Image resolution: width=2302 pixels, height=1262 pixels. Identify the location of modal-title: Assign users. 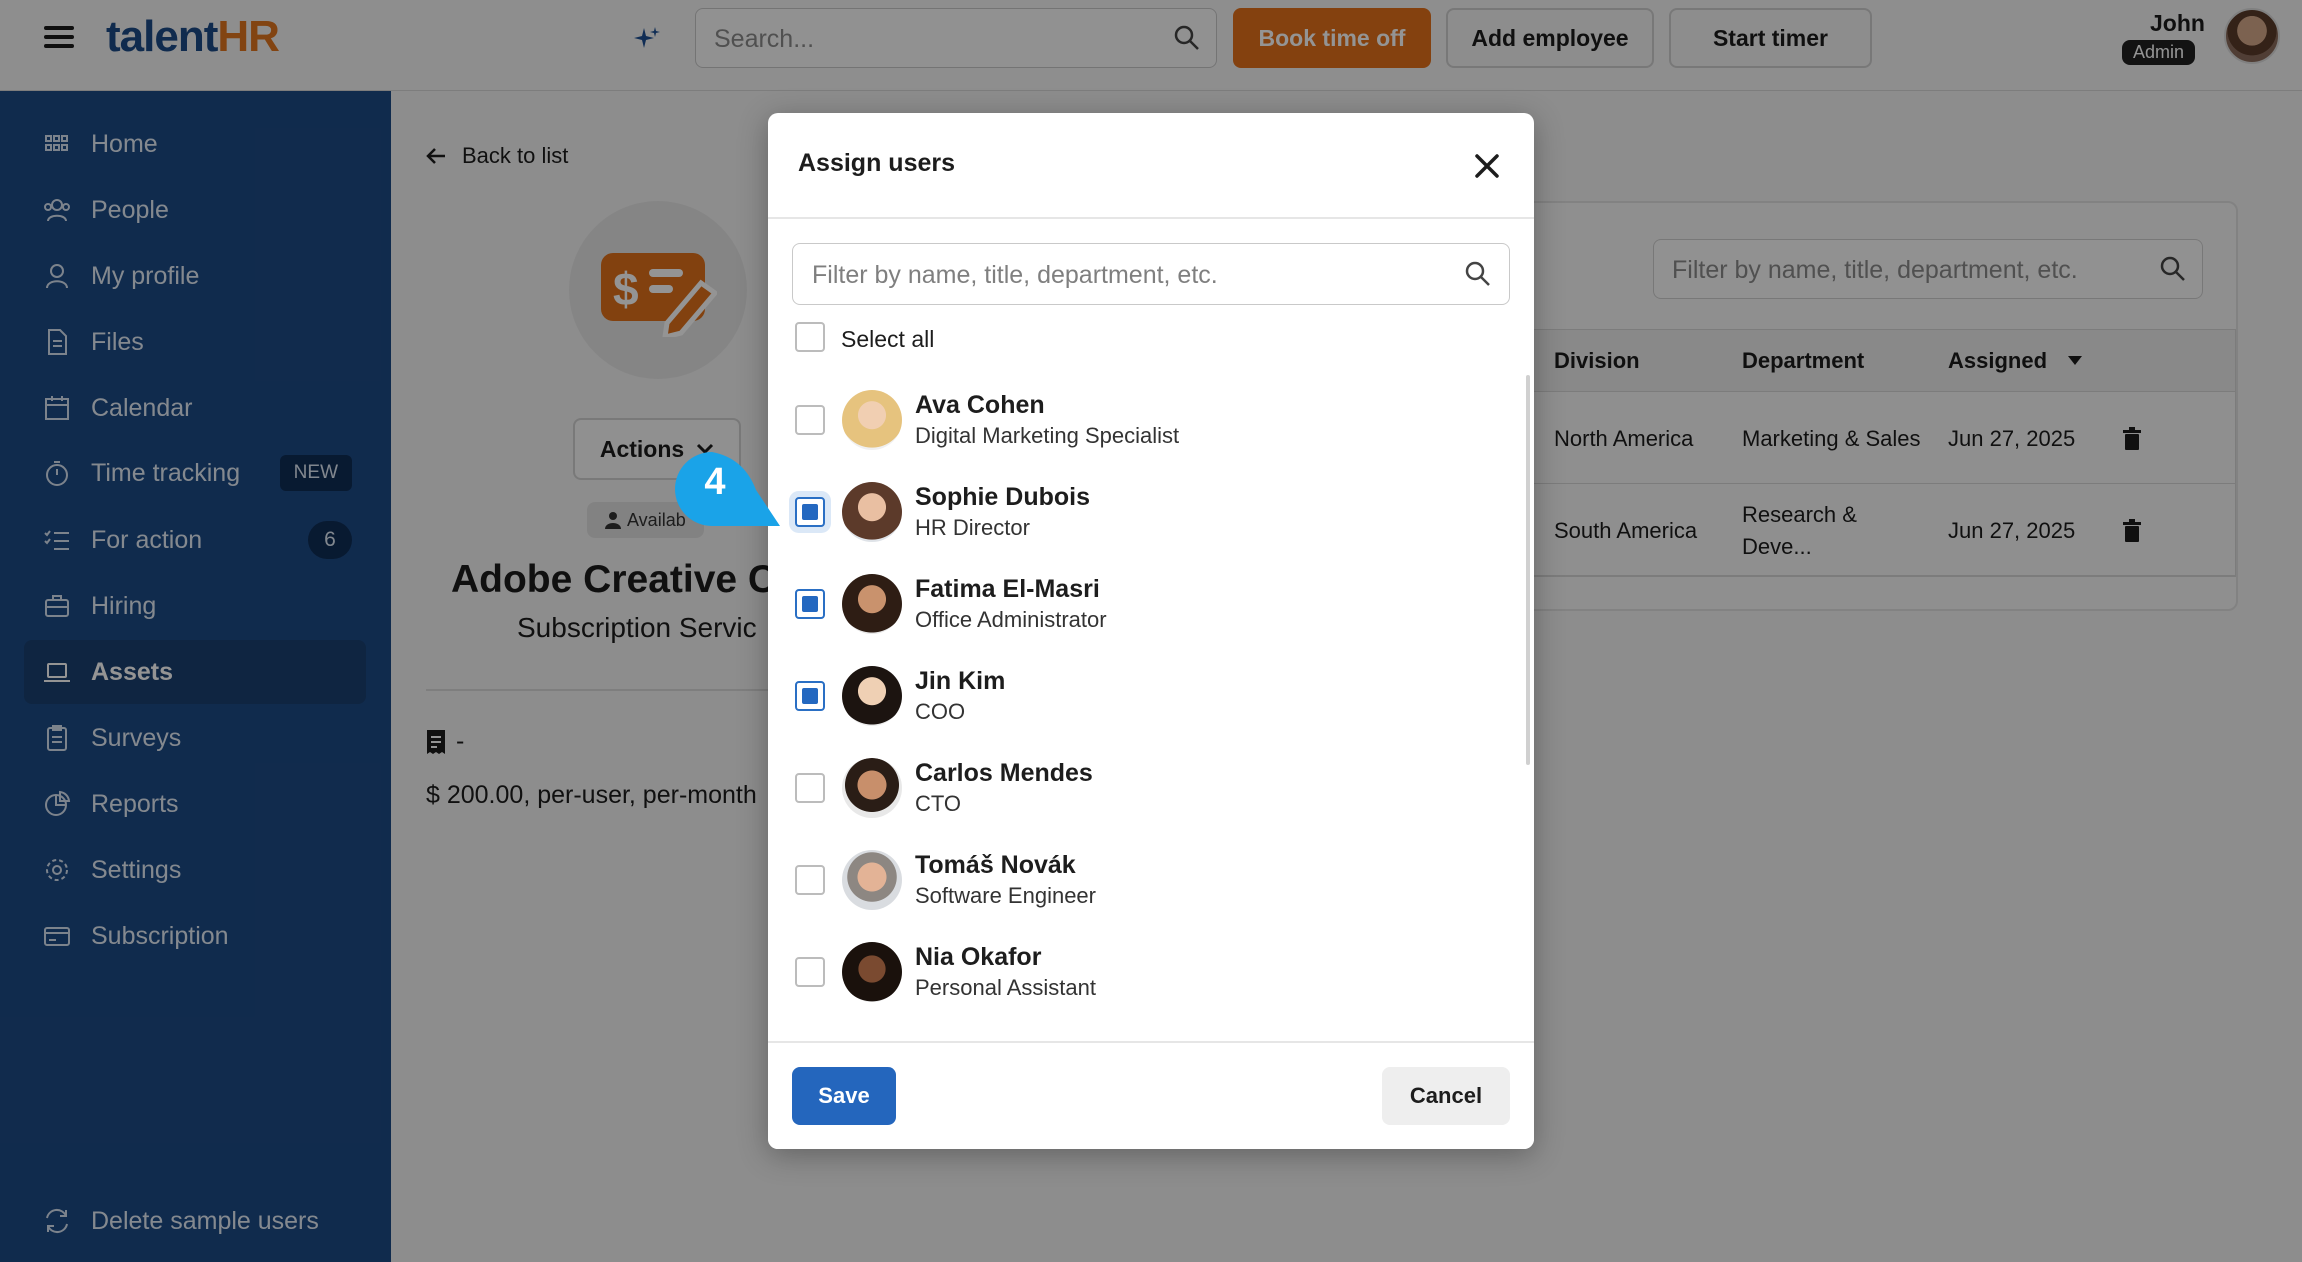
(877, 163).